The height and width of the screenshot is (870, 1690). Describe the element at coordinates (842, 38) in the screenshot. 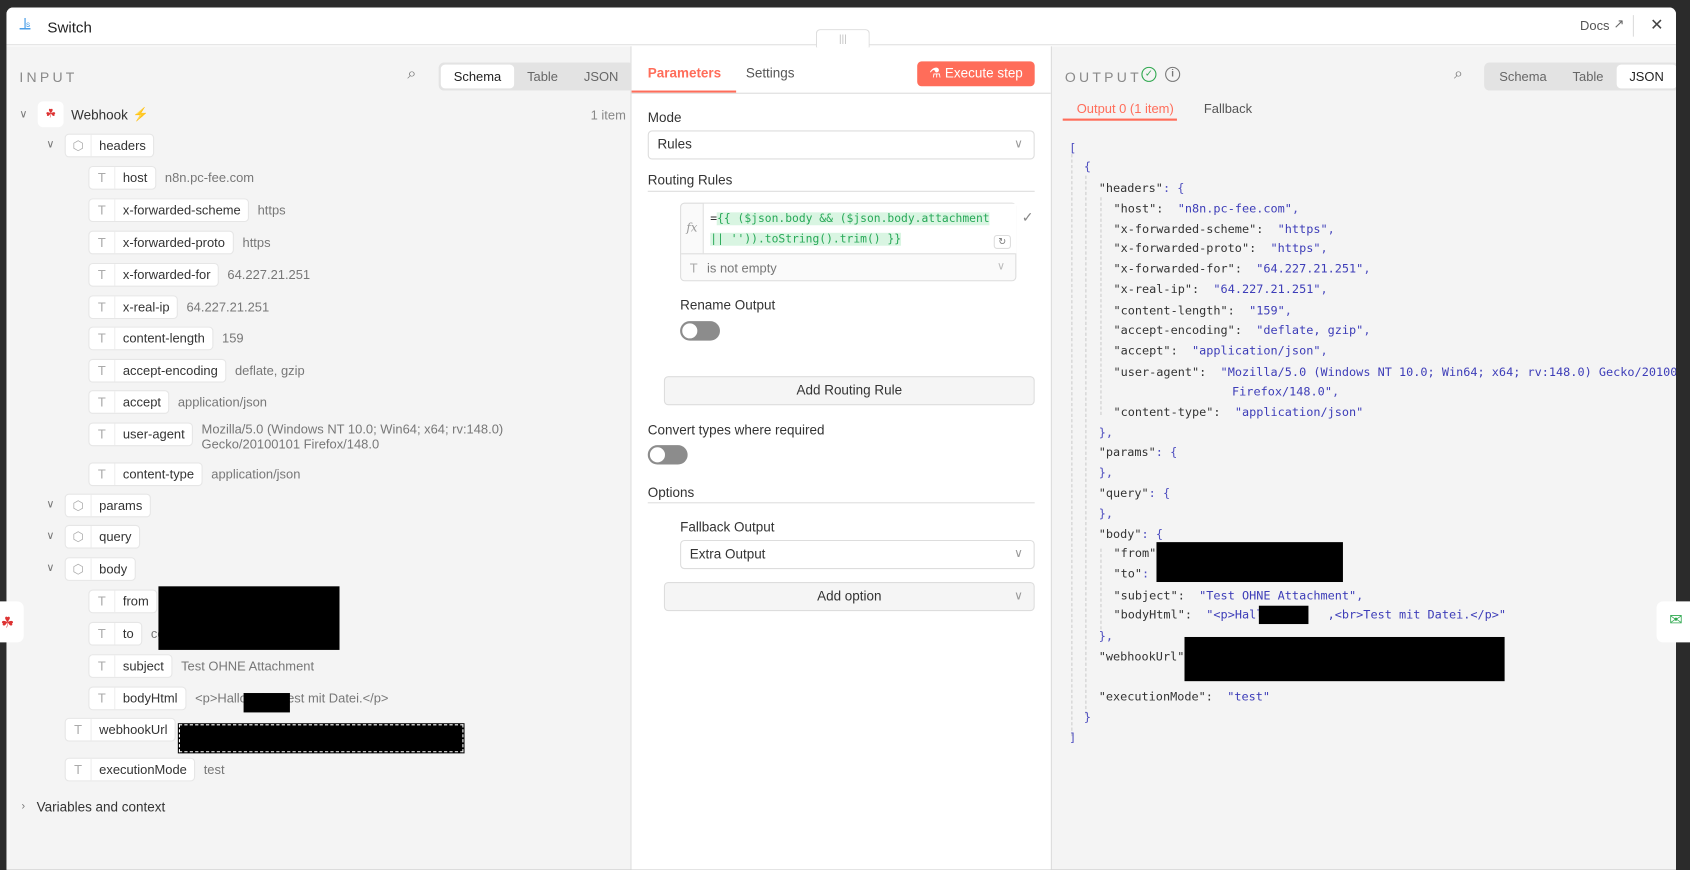

I see `panel-drag-handle: |||` at that location.